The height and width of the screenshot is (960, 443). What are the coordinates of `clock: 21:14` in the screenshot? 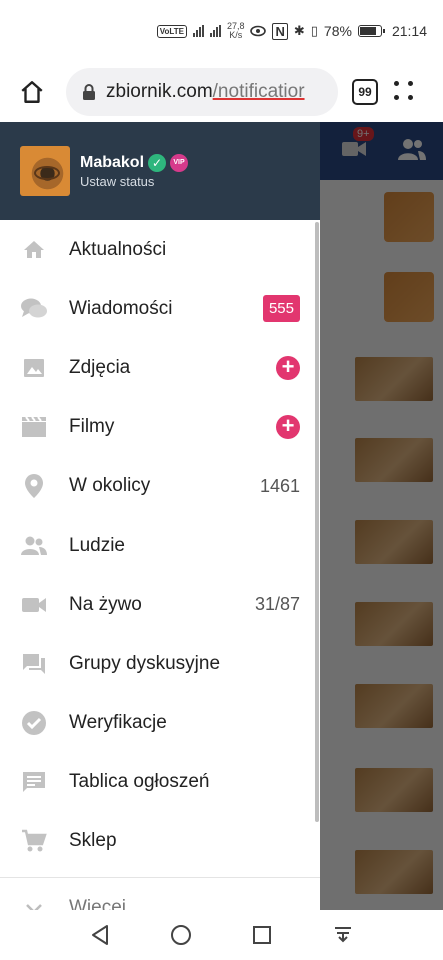 It's located at (409, 31).